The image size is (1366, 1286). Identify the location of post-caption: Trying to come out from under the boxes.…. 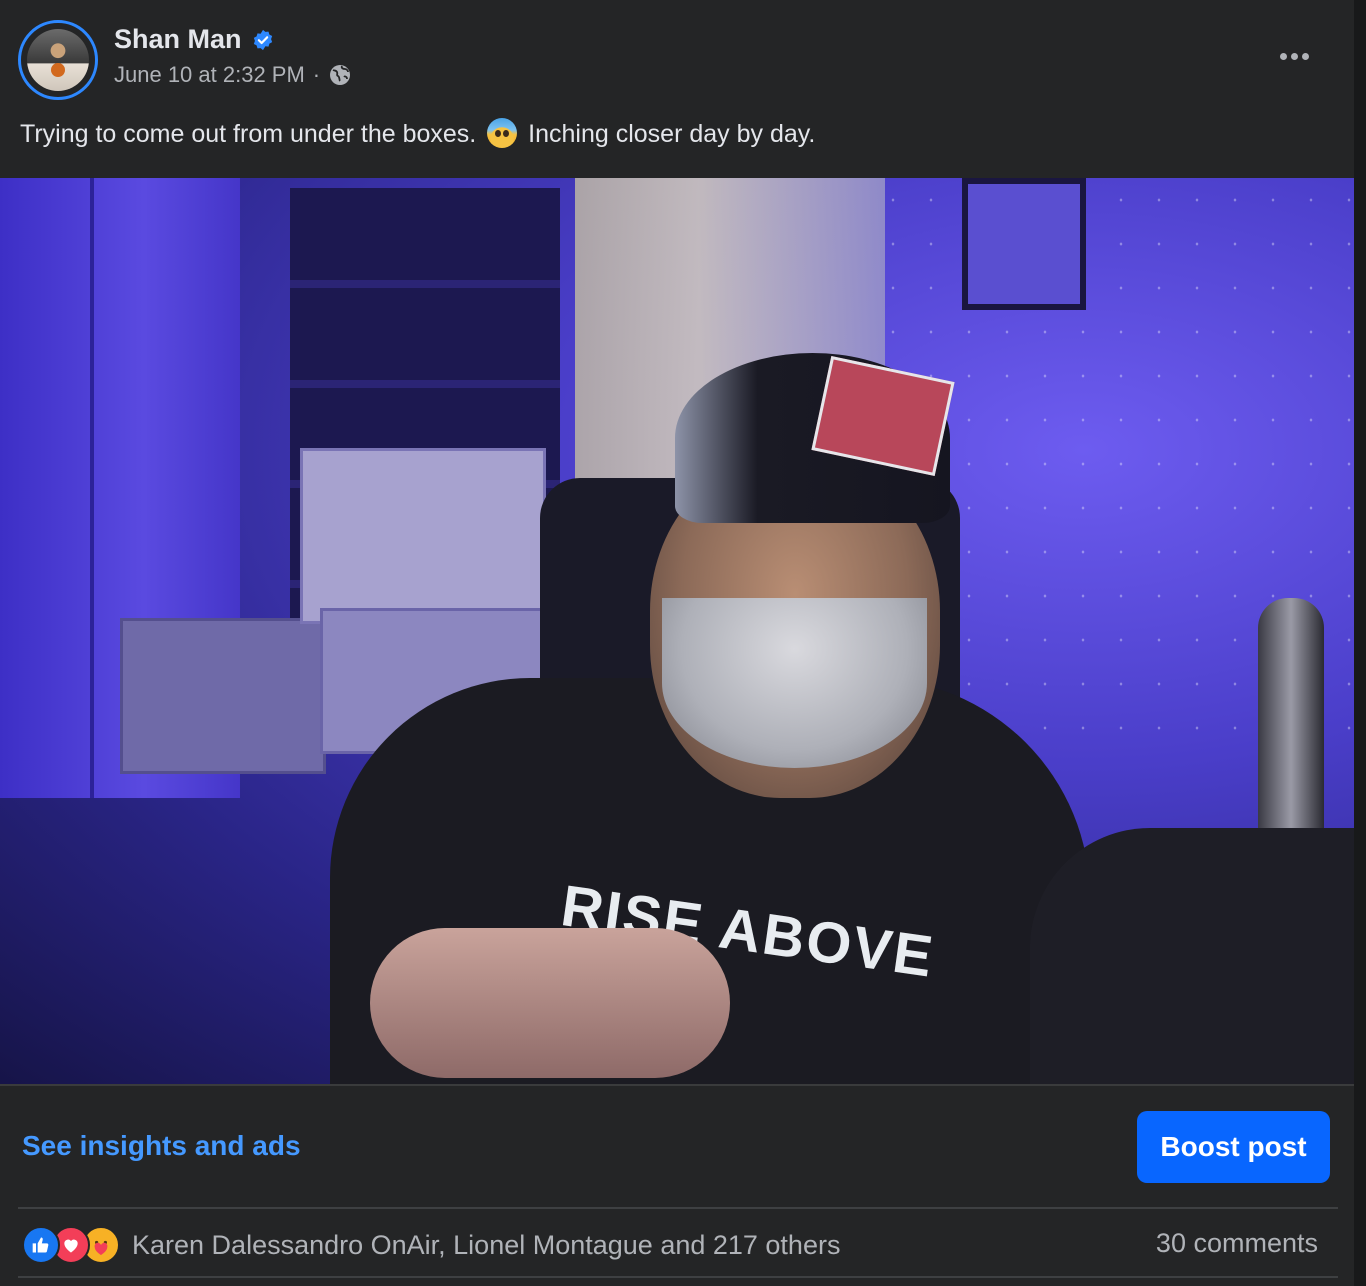
(417, 133).